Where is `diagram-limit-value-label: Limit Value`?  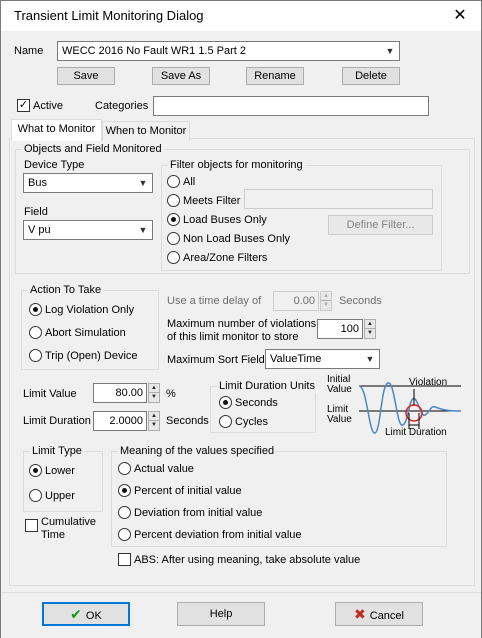 diagram-limit-value-label: Limit Value is located at coordinates (339, 414).